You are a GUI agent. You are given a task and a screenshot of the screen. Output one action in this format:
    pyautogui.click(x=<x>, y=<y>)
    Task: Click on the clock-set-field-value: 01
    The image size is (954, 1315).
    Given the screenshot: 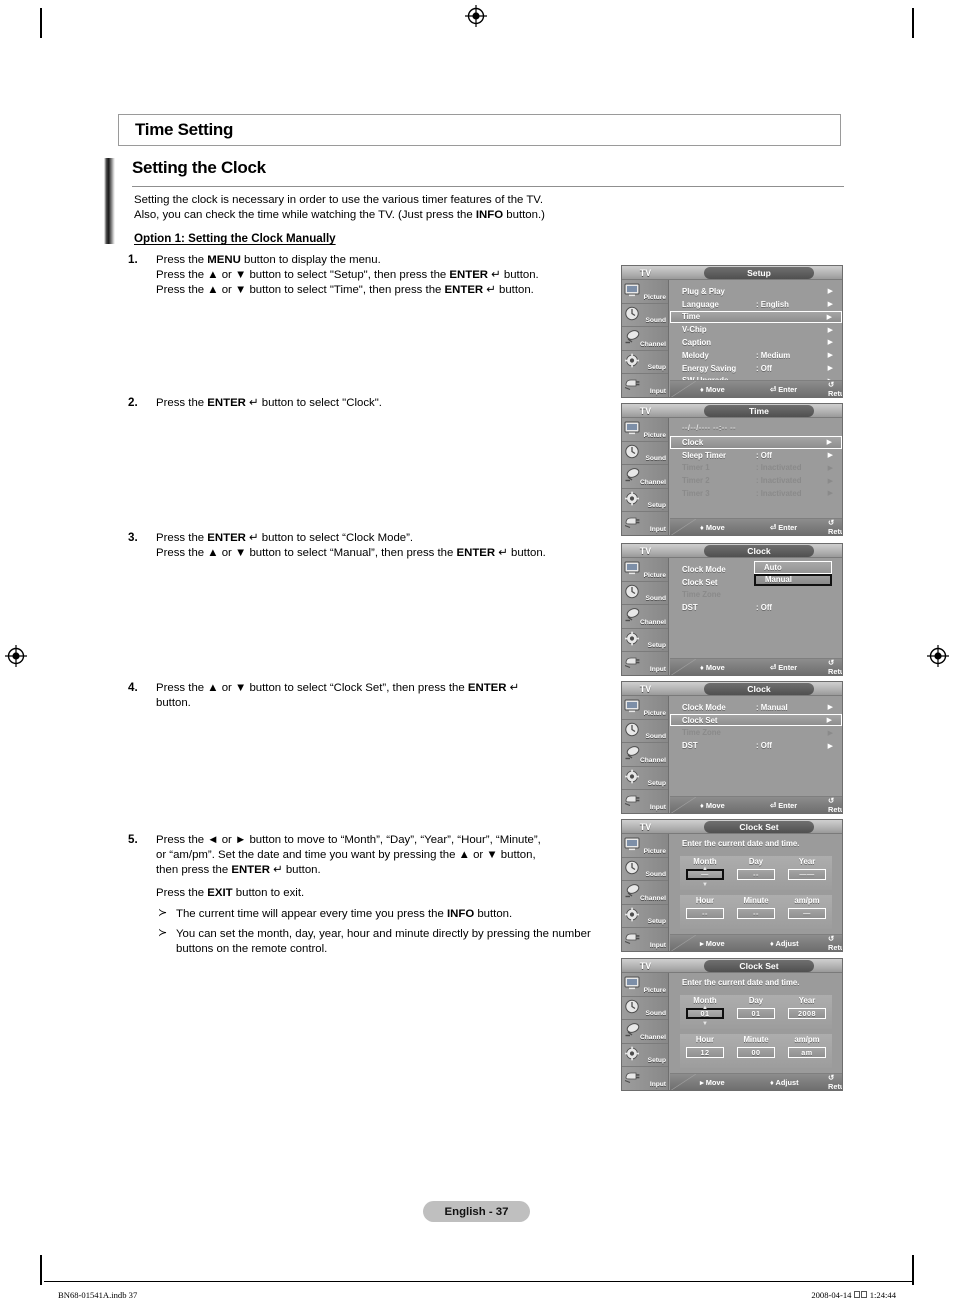 What is the action you would take?
    pyautogui.click(x=756, y=1013)
    